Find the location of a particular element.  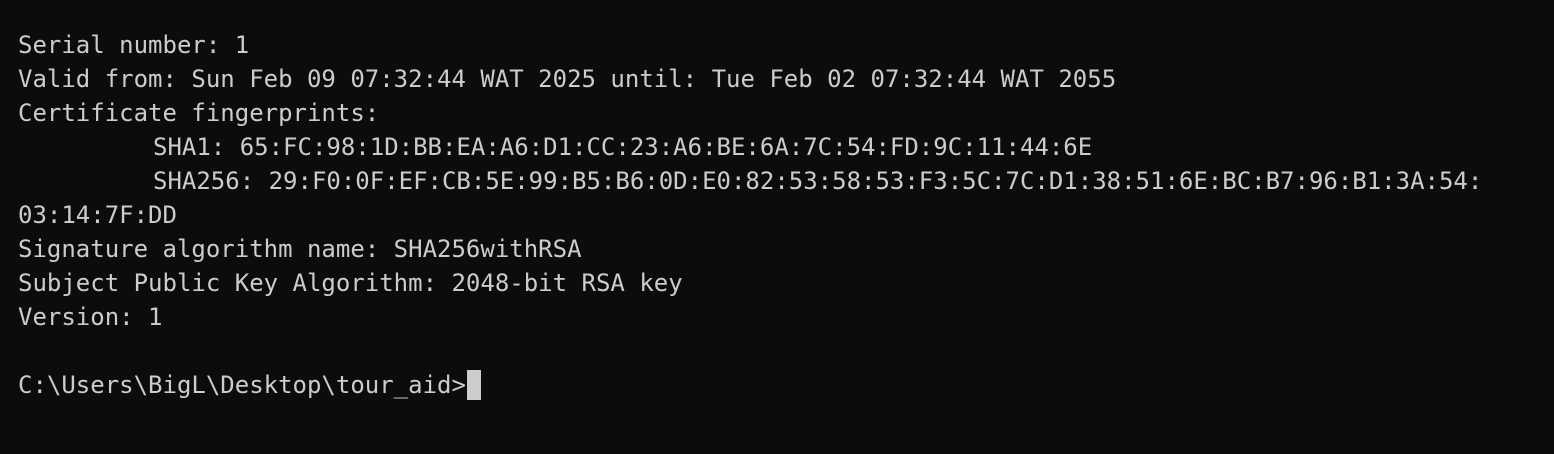

fingerprints-header-line: Certificate fingerprints: is located at coordinates (199, 113).